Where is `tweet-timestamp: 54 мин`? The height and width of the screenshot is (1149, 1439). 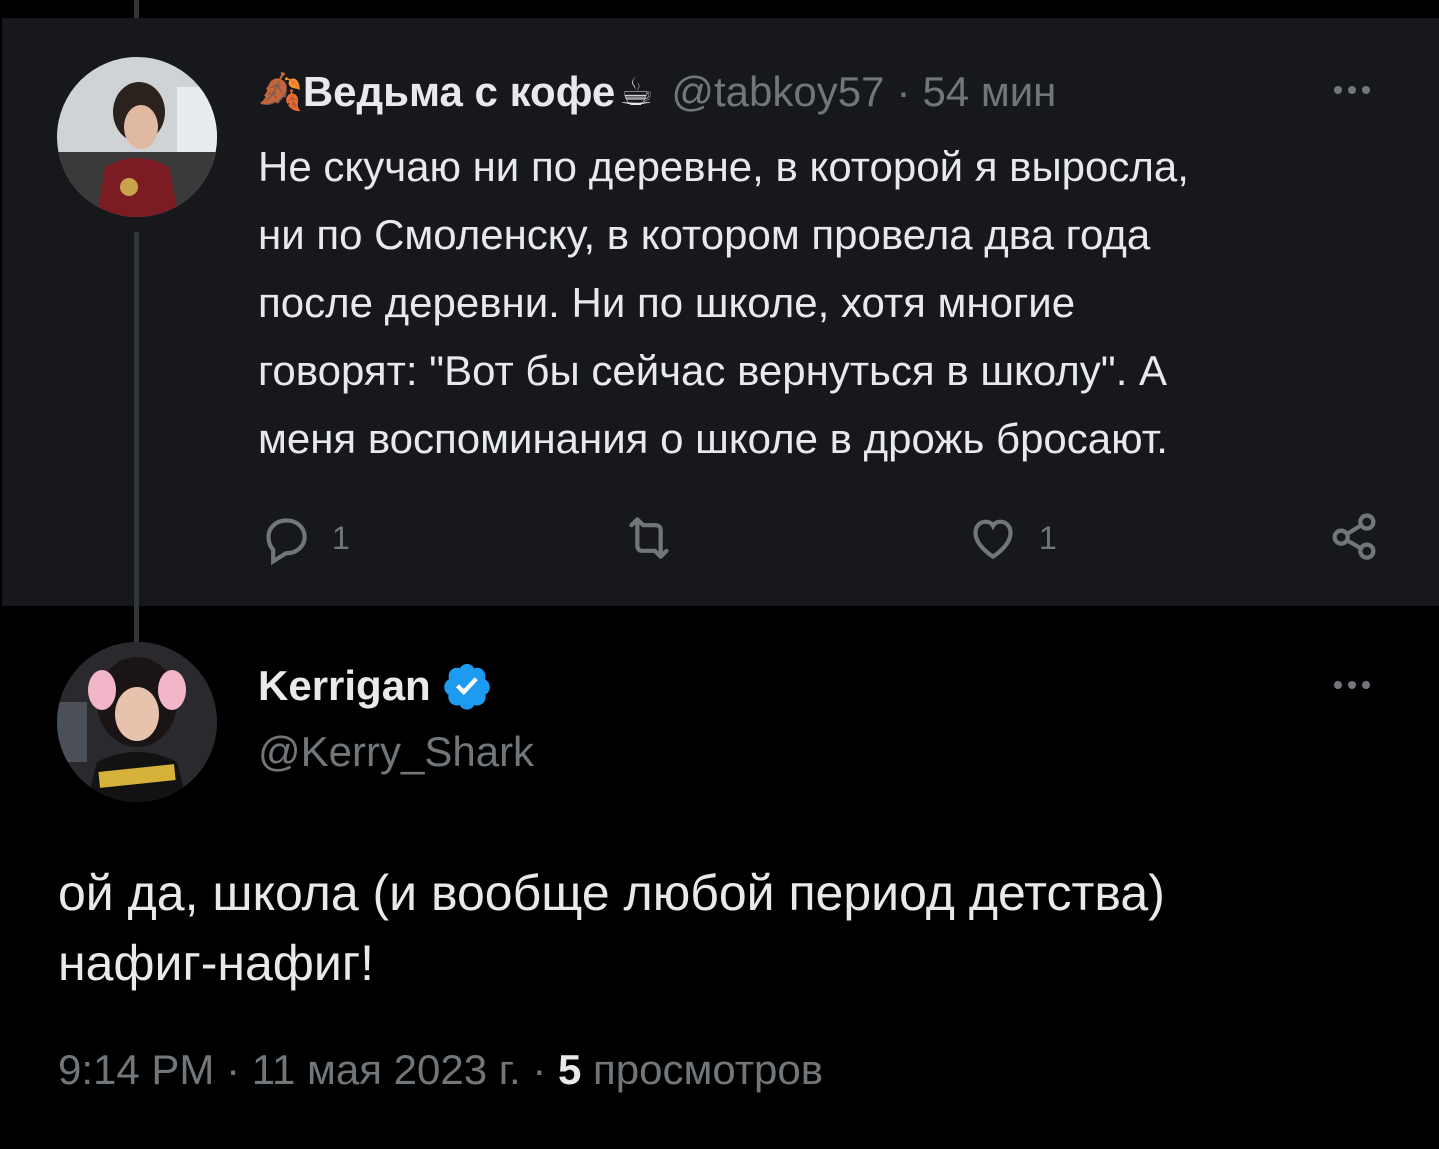 tweet-timestamp: 54 мин is located at coordinates (989, 92).